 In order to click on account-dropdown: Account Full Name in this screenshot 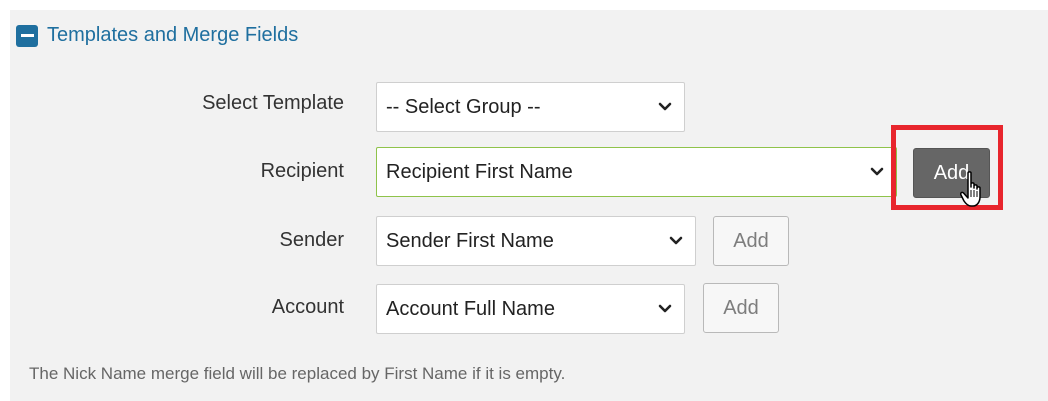, I will do `click(530, 309)`.